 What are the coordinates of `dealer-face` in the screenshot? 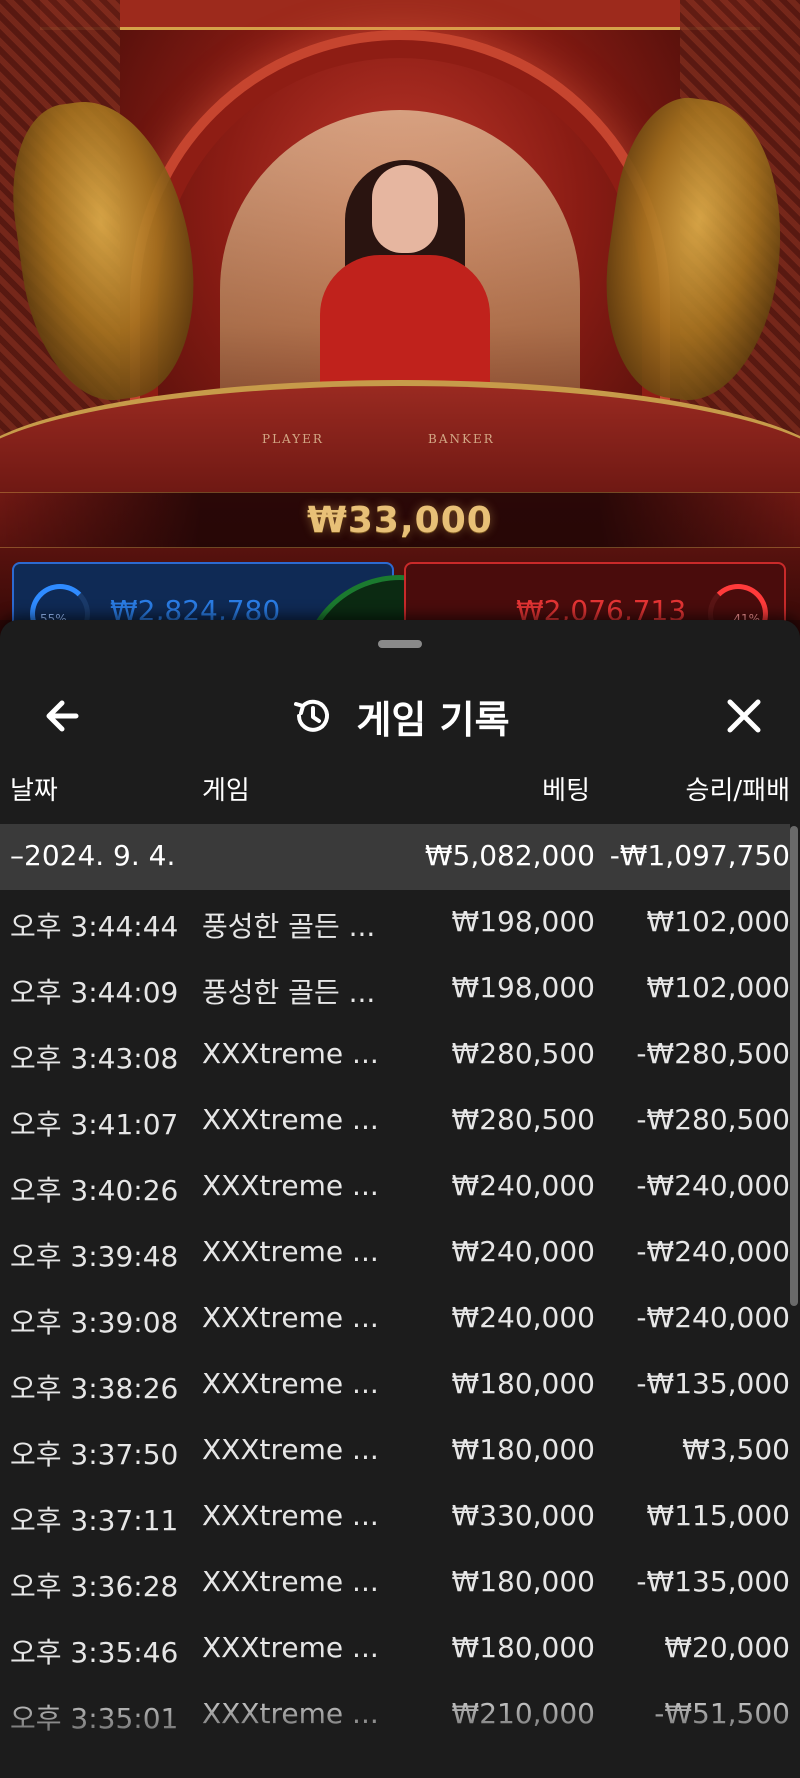 It's located at (405, 209).